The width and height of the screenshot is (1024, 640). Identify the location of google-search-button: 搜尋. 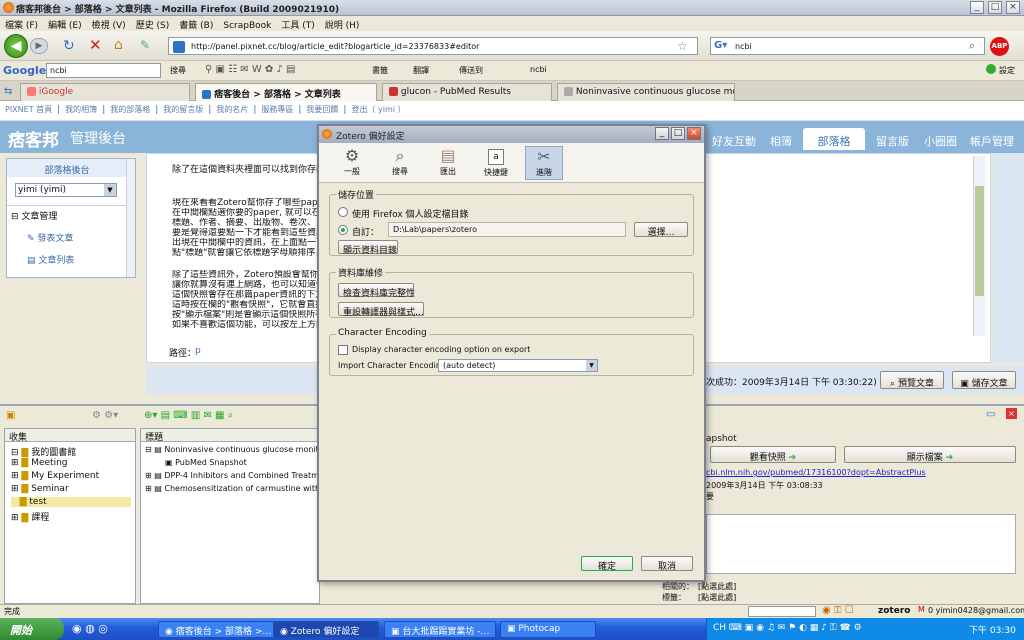
(178, 70).